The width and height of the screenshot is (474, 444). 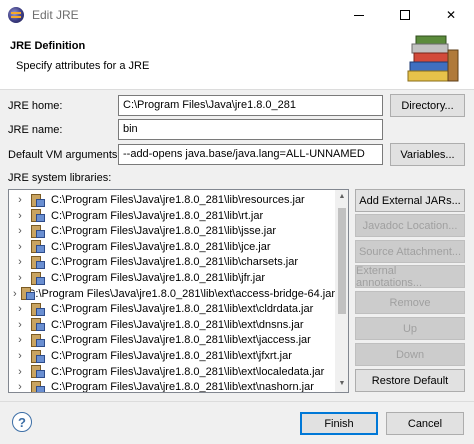 I want to click on maximize-button, so click(x=405, y=15).